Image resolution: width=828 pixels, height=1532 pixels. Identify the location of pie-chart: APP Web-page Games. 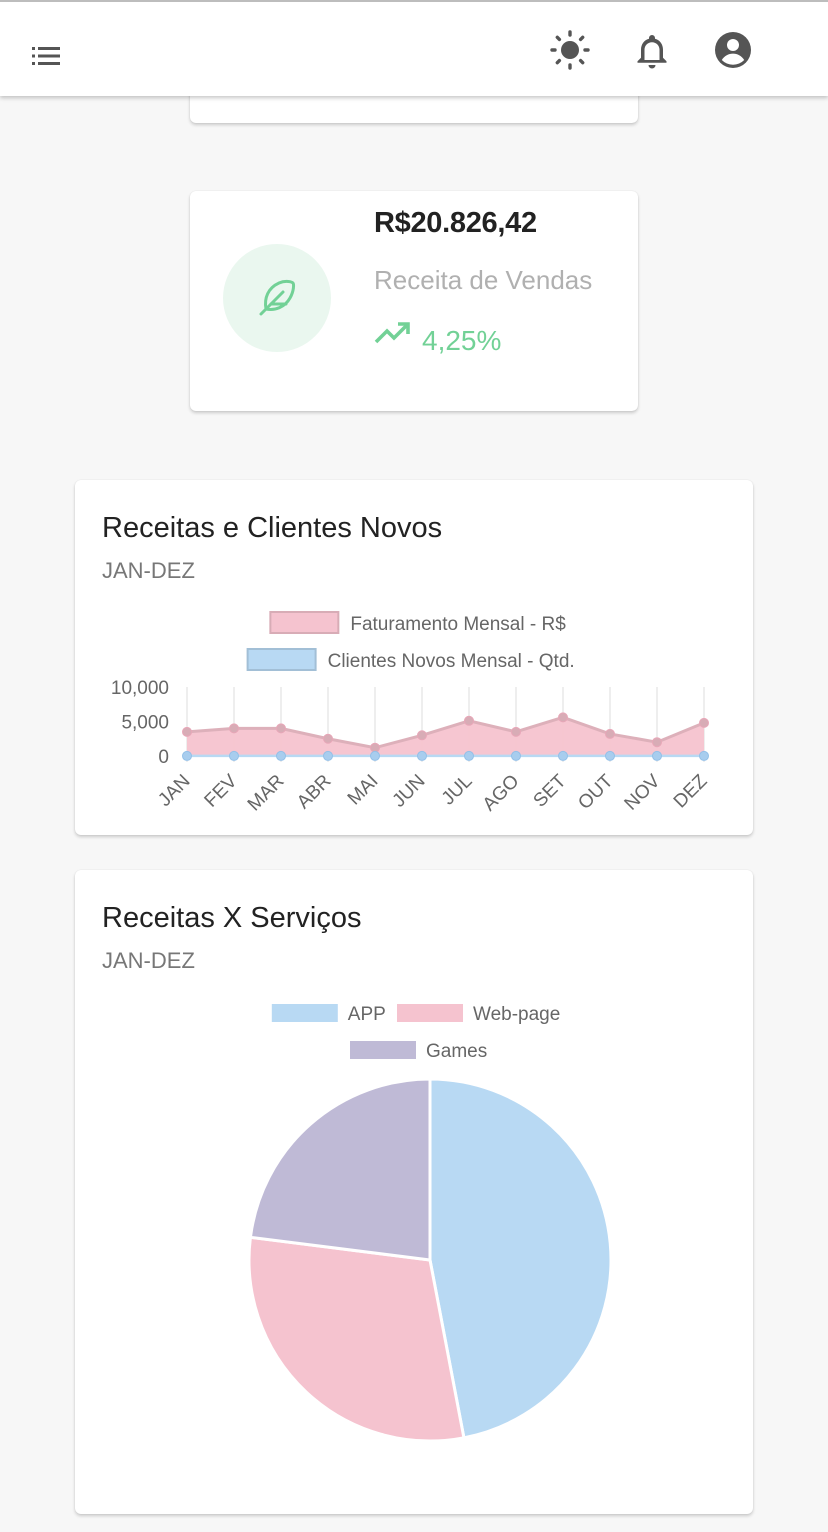
(430, 1223).